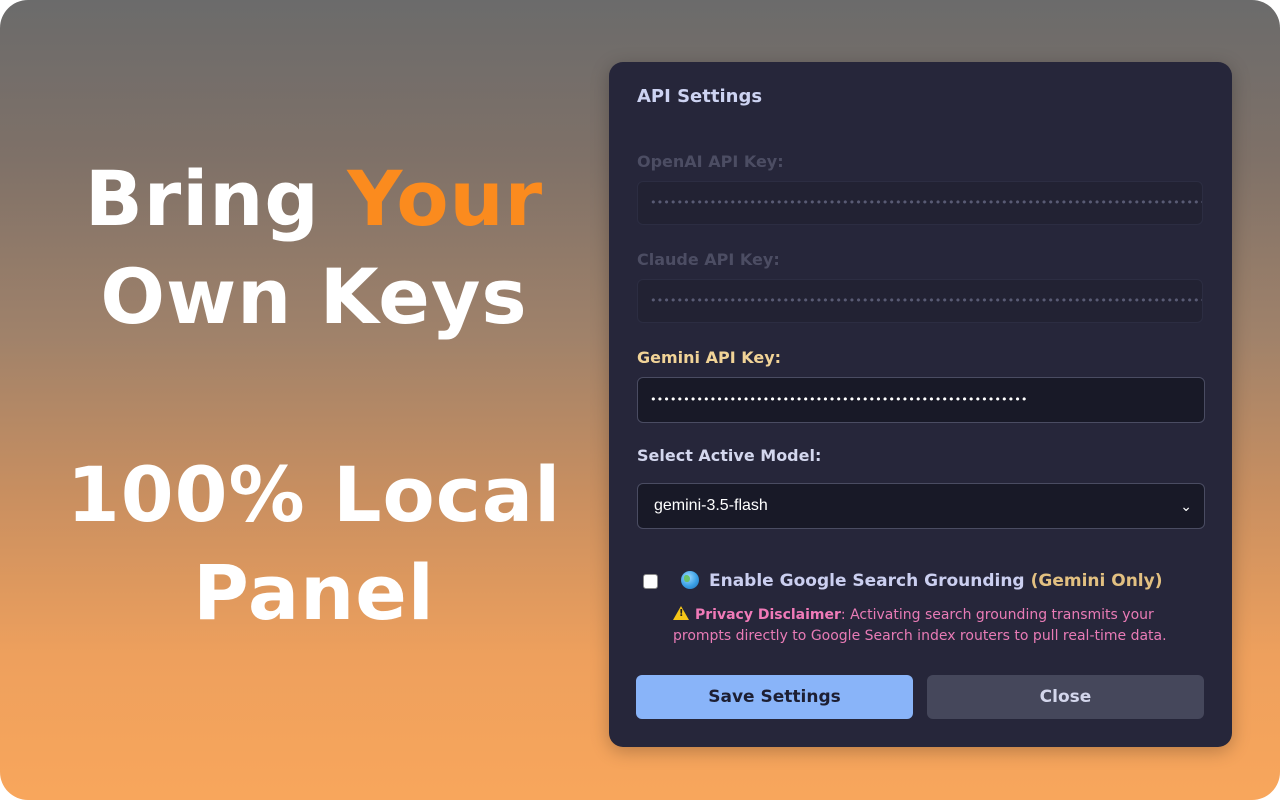  Describe the element at coordinates (768, 615) in the screenshot. I see `disclaimer-title: Privacy Disclaimer` at that location.